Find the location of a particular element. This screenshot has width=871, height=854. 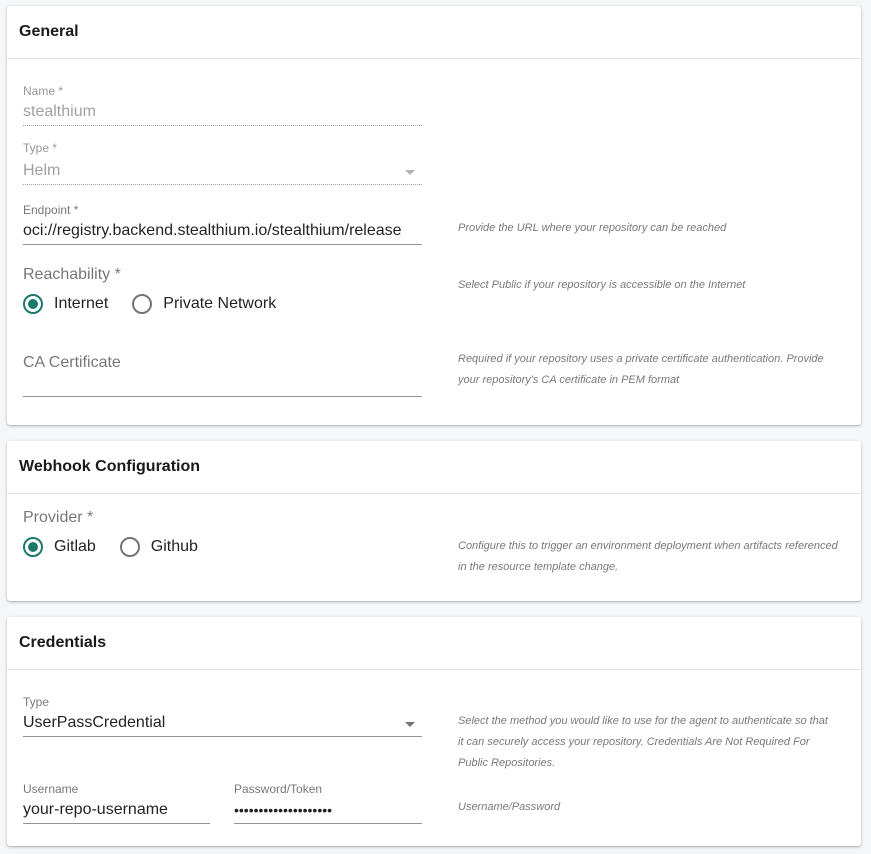

webhook-help-line2: in the resource template change. is located at coordinates (538, 567).